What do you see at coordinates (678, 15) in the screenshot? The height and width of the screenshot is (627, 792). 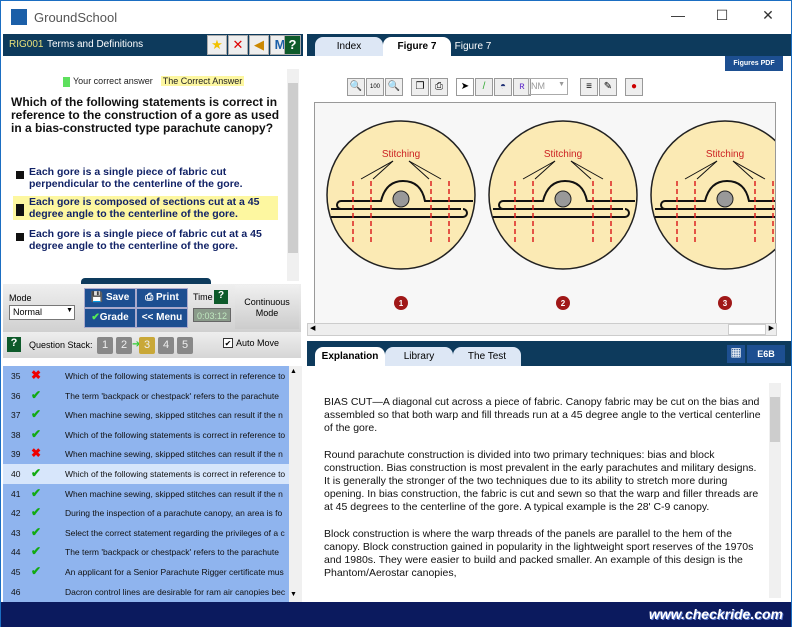 I see `minimize-button: —` at bounding box center [678, 15].